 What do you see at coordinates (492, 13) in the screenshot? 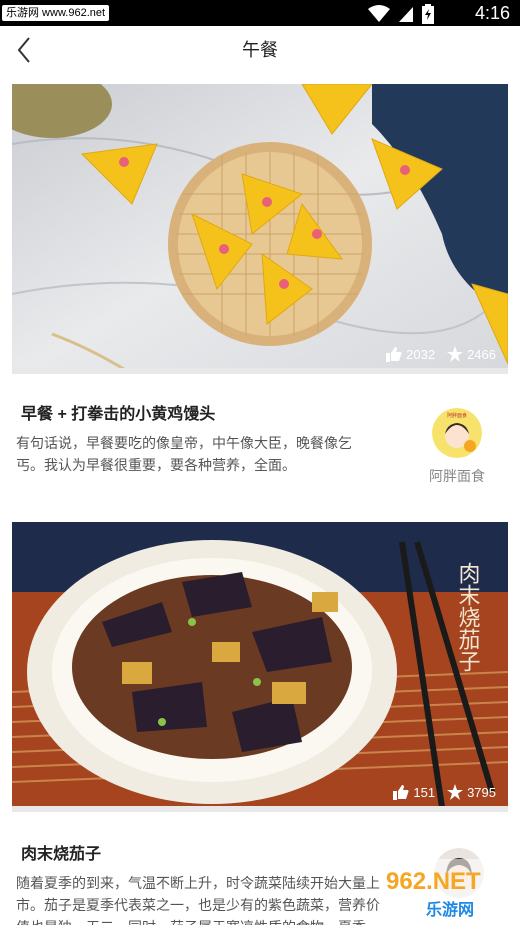
I see `clock: 4:16` at bounding box center [492, 13].